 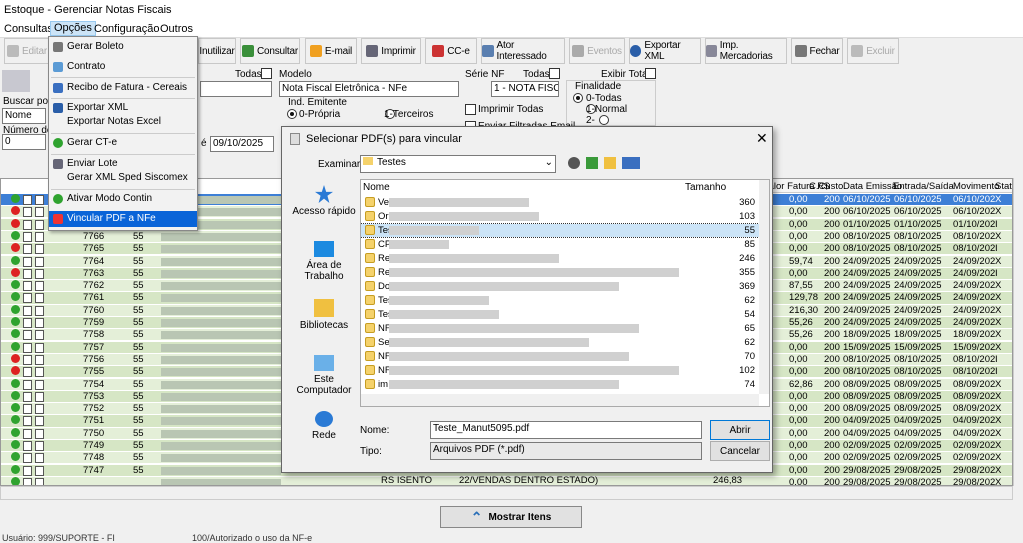 I want to click on buscar-select: Nome, so click(x=24, y=116).